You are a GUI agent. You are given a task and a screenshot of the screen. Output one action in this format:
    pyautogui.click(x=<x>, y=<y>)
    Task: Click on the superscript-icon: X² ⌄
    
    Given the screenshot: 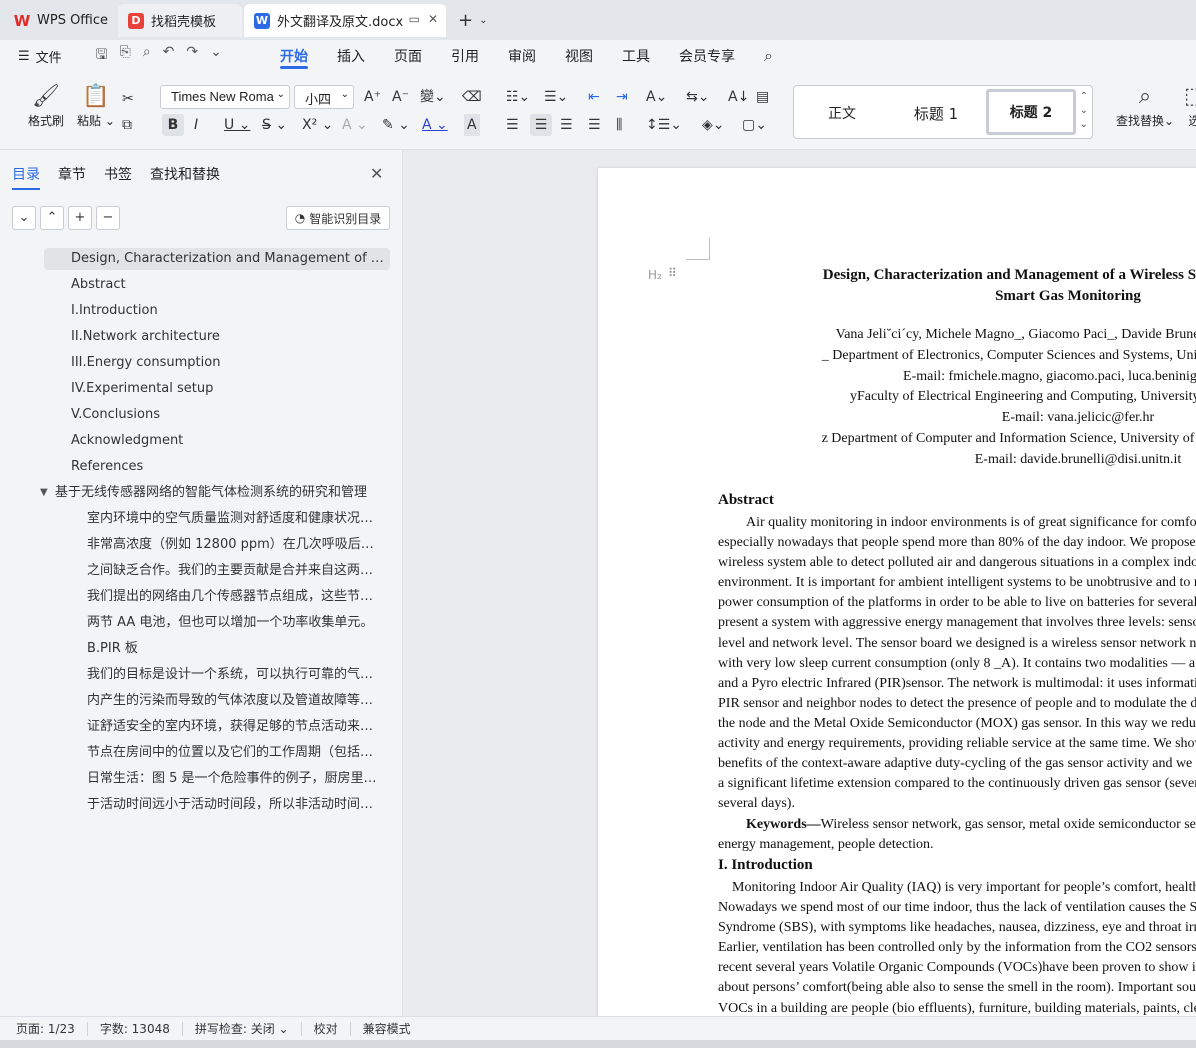 What is the action you would take?
    pyautogui.click(x=317, y=125)
    